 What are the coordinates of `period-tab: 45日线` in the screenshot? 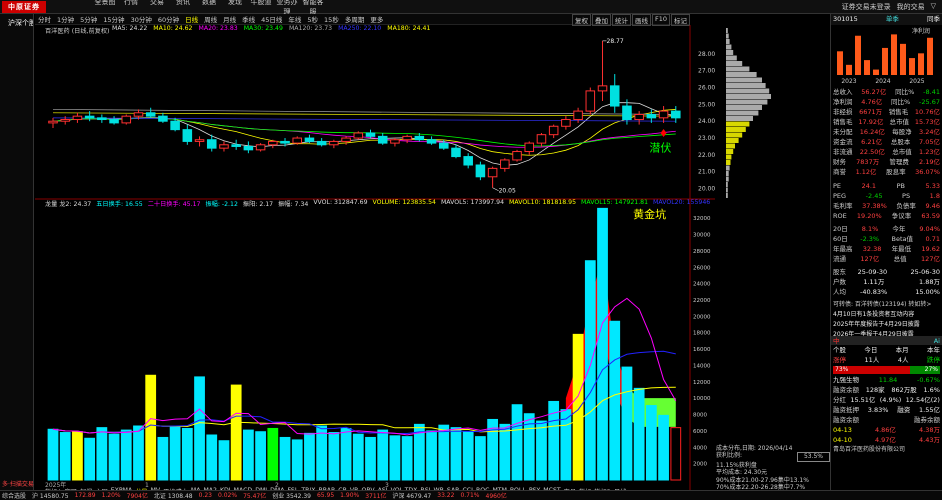 It's located at (271, 19).